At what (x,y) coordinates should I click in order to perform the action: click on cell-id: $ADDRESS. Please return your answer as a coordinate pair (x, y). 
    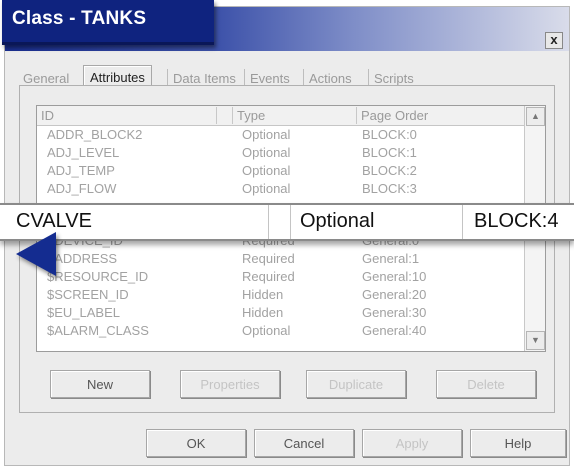
    Looking at the image, I should click on (82, 258).